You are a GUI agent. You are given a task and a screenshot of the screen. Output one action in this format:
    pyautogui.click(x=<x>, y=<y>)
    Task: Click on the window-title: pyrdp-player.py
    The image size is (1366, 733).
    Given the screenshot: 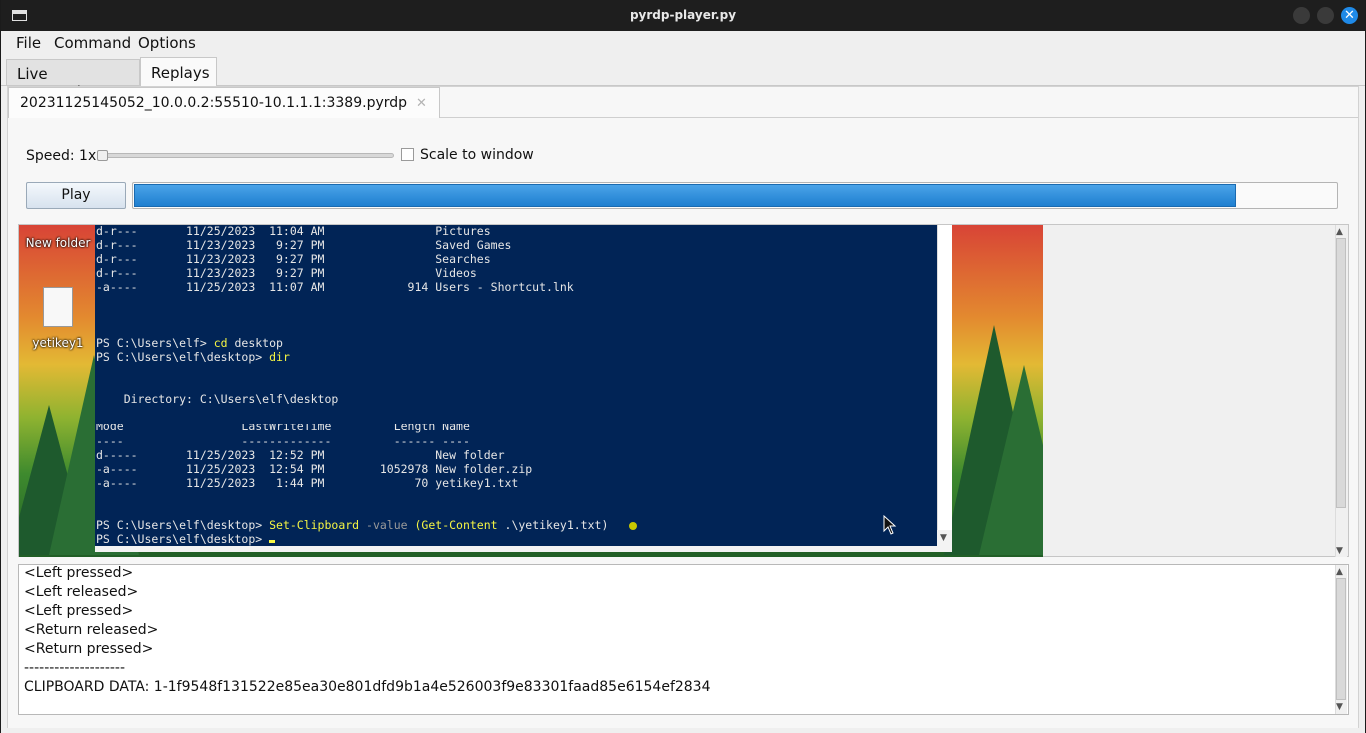 What is the action you would take?
    pyautogui.click(x=683, y=15)
    